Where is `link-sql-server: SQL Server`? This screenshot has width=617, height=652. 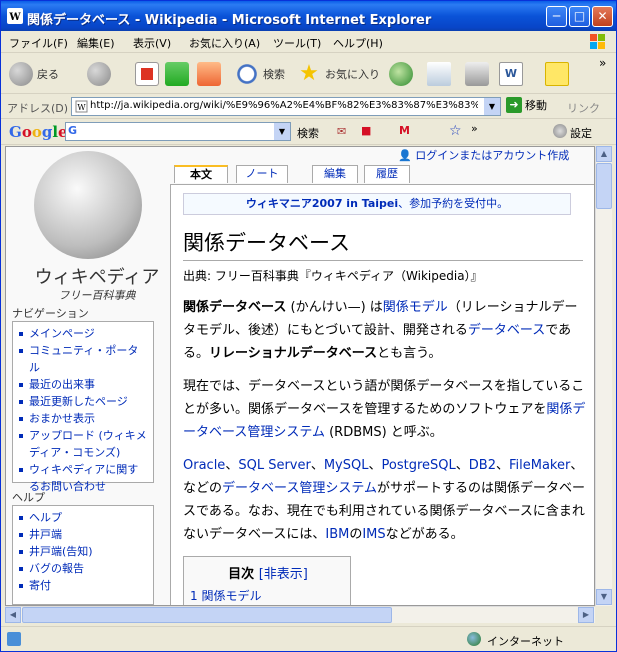
link-sql-server: SQL Server is located at coordinates (274, 465).